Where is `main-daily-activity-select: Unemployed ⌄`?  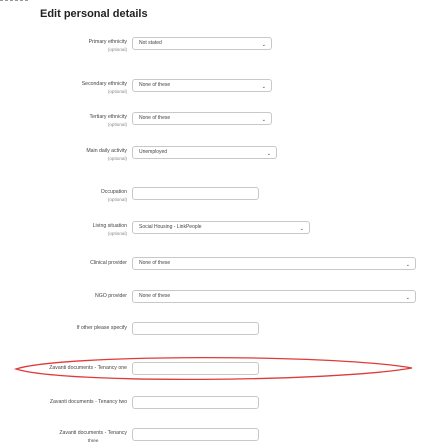
main-daily-activity-select: Unemployed ⌄ is located at coordinates (204, 152).